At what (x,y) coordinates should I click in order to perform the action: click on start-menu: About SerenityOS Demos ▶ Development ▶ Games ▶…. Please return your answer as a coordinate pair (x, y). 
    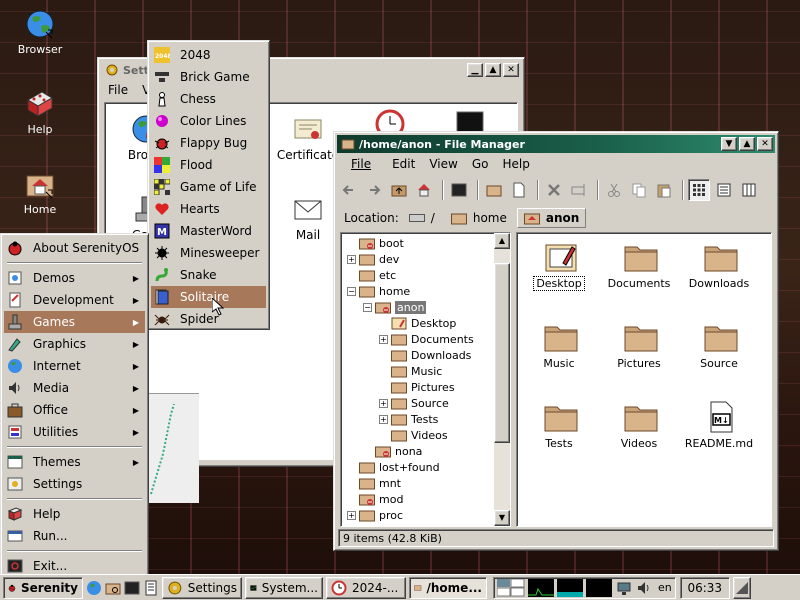
    Looking at the image, I should click on (74, 405).